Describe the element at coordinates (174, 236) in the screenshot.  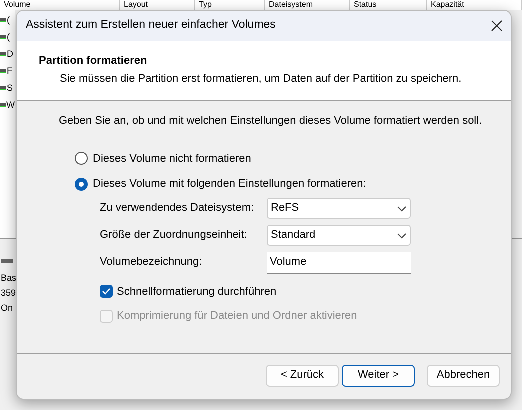
I see `field-label: Größe der Zuordnungseinheit:` at that location.